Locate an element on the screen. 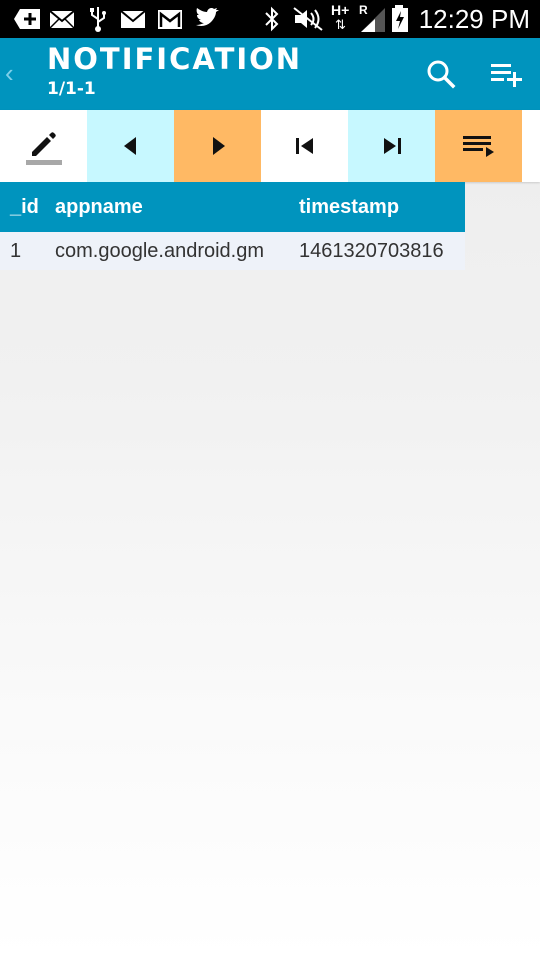 The width and height of the screenshot is (540, 960). page-title: NOTIFICATION is located at coordinates (175, 59).